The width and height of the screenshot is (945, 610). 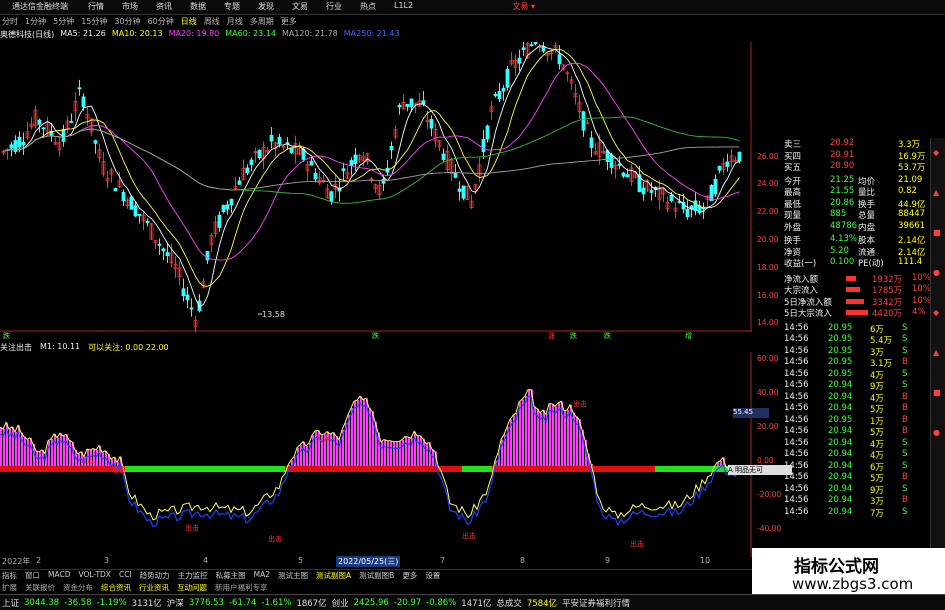 I want to click on period-1min: 1分钟, so click(x=35, y=21).